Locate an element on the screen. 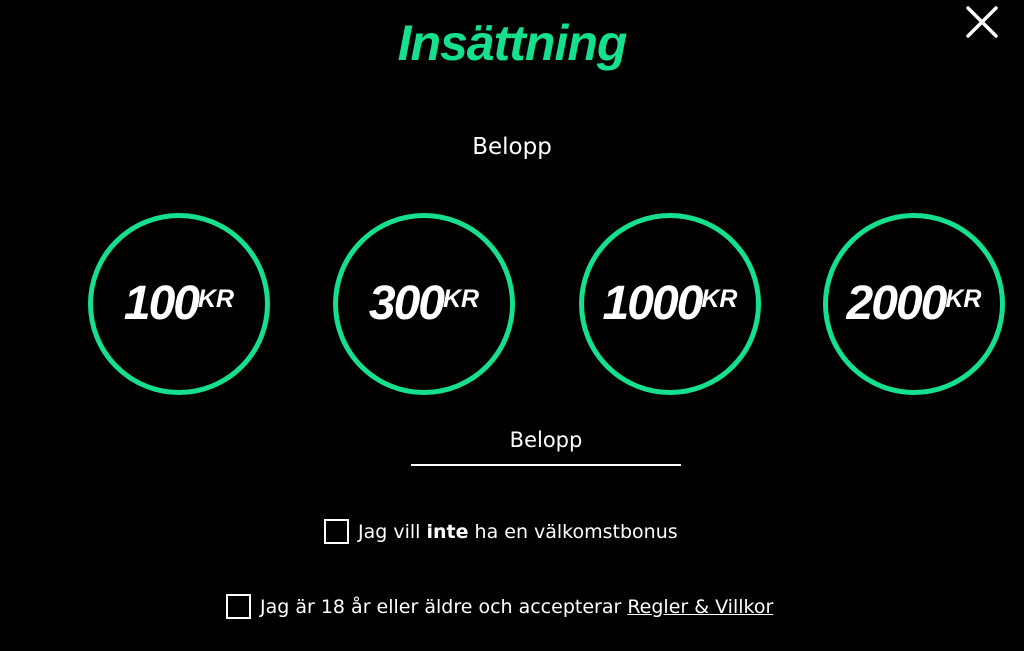  amount-option-300: 300KR is located at coordinates (424, 304).